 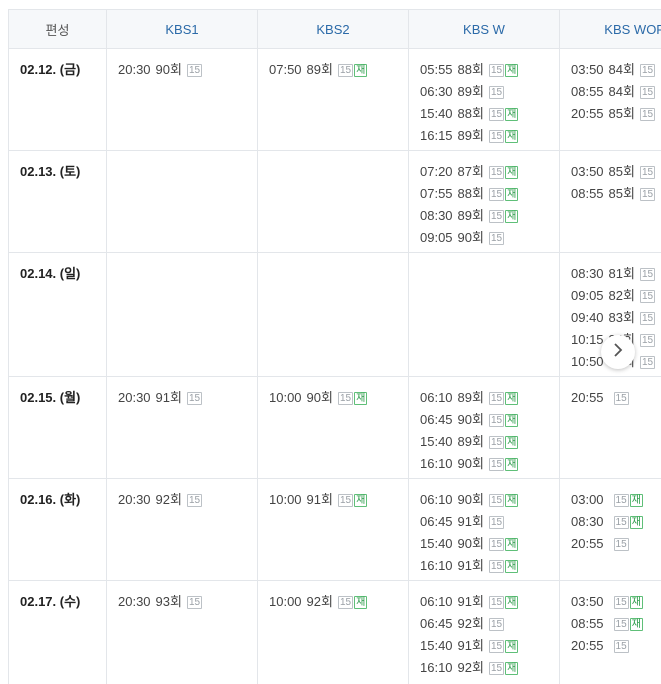 I want to click on program-episode: 91회, so click(x=471, y=566).